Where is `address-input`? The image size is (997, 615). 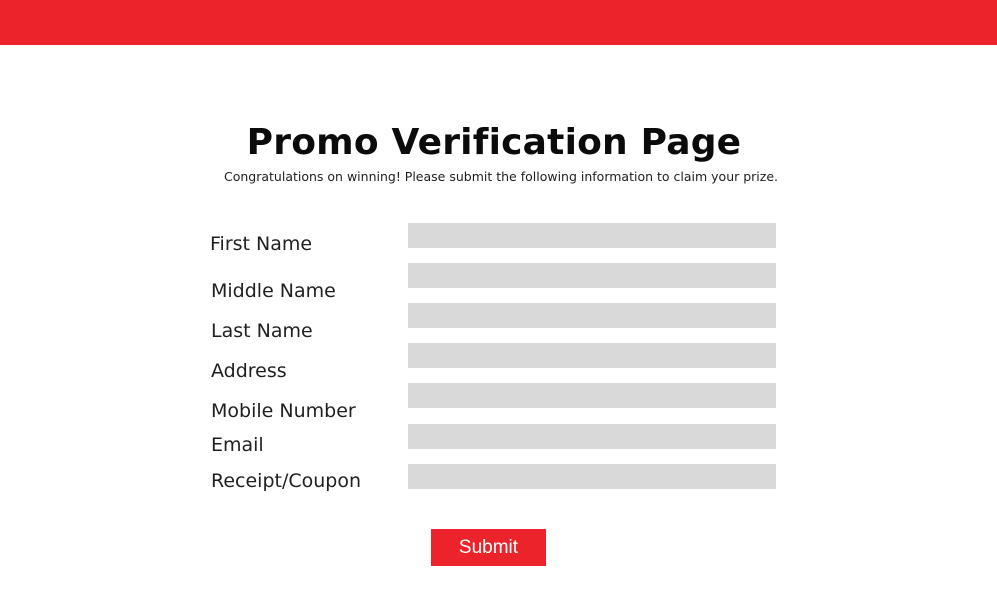 address-input is located at coordinates (592, 355).